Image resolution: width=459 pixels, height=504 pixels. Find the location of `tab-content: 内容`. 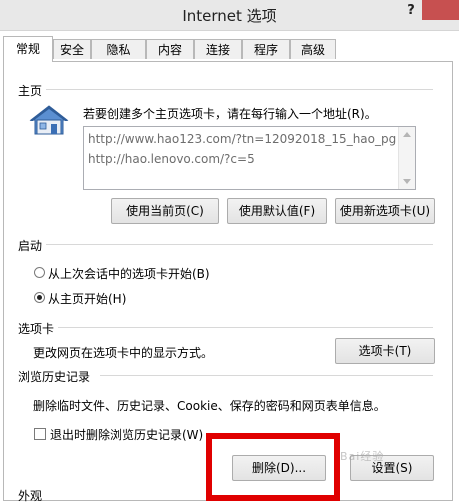

tab-content: 内容 is located at coordinates (170, 49).